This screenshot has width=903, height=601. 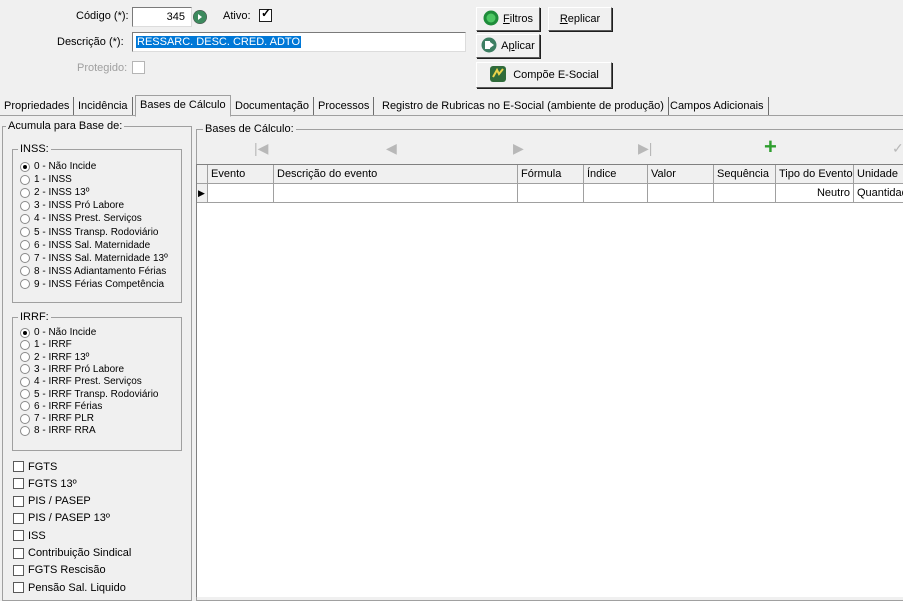 I want to click on aplicar-button: Aplicar, so click(x=508, y=46).